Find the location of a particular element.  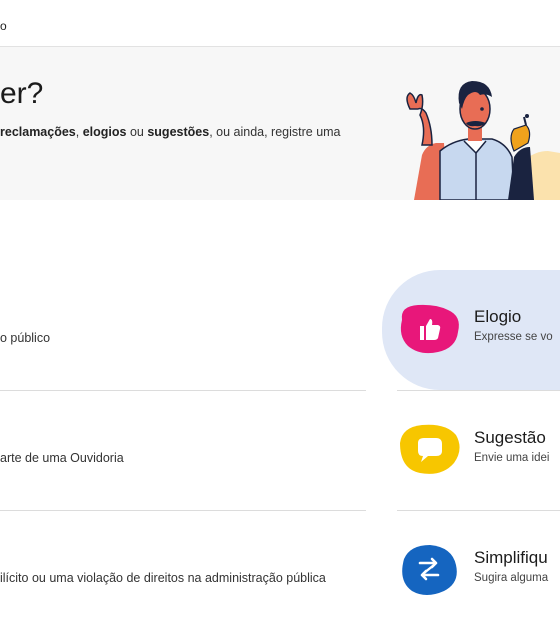

list-item: o público is located at coordinates (183, 330).